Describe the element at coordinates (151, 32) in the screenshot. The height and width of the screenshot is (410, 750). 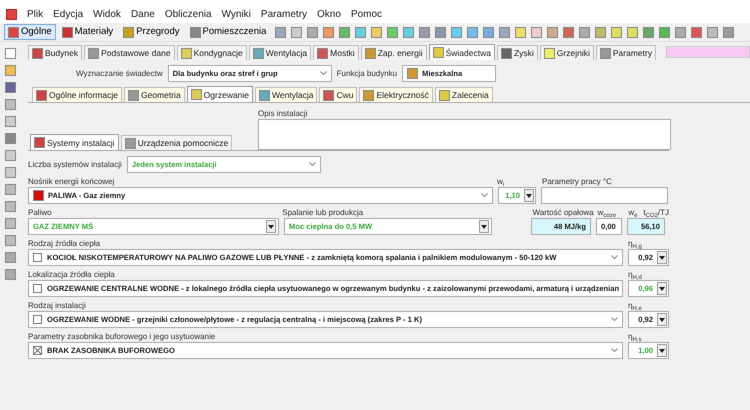
I see `toolbar-button: Przegrody` at that location.